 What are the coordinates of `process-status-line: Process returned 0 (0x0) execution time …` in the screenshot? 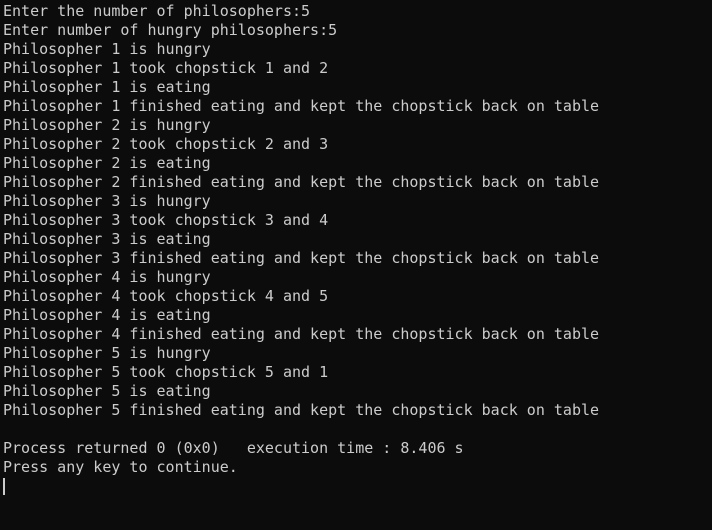 It's located at (233, 448).